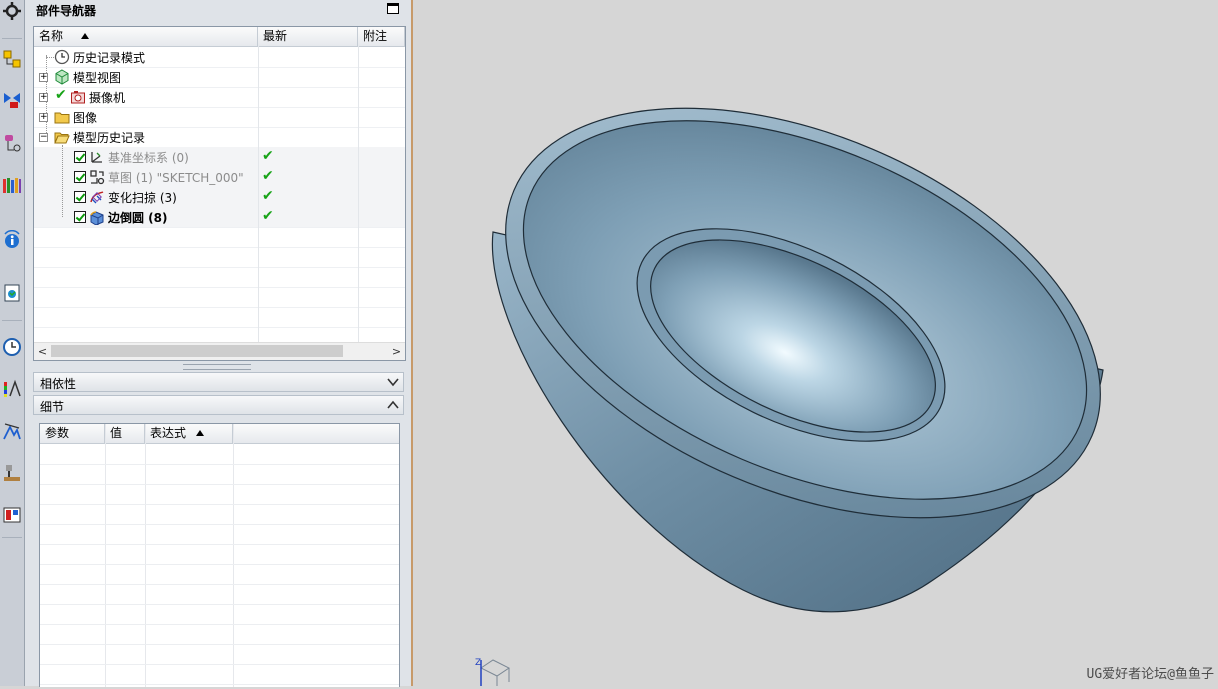 The width and height of the screenshot is (1218, 689). What do you see at coordinates (97, 157) in the screenshot?
I see `datum-csys-icon` at bounding box center [97, 157].